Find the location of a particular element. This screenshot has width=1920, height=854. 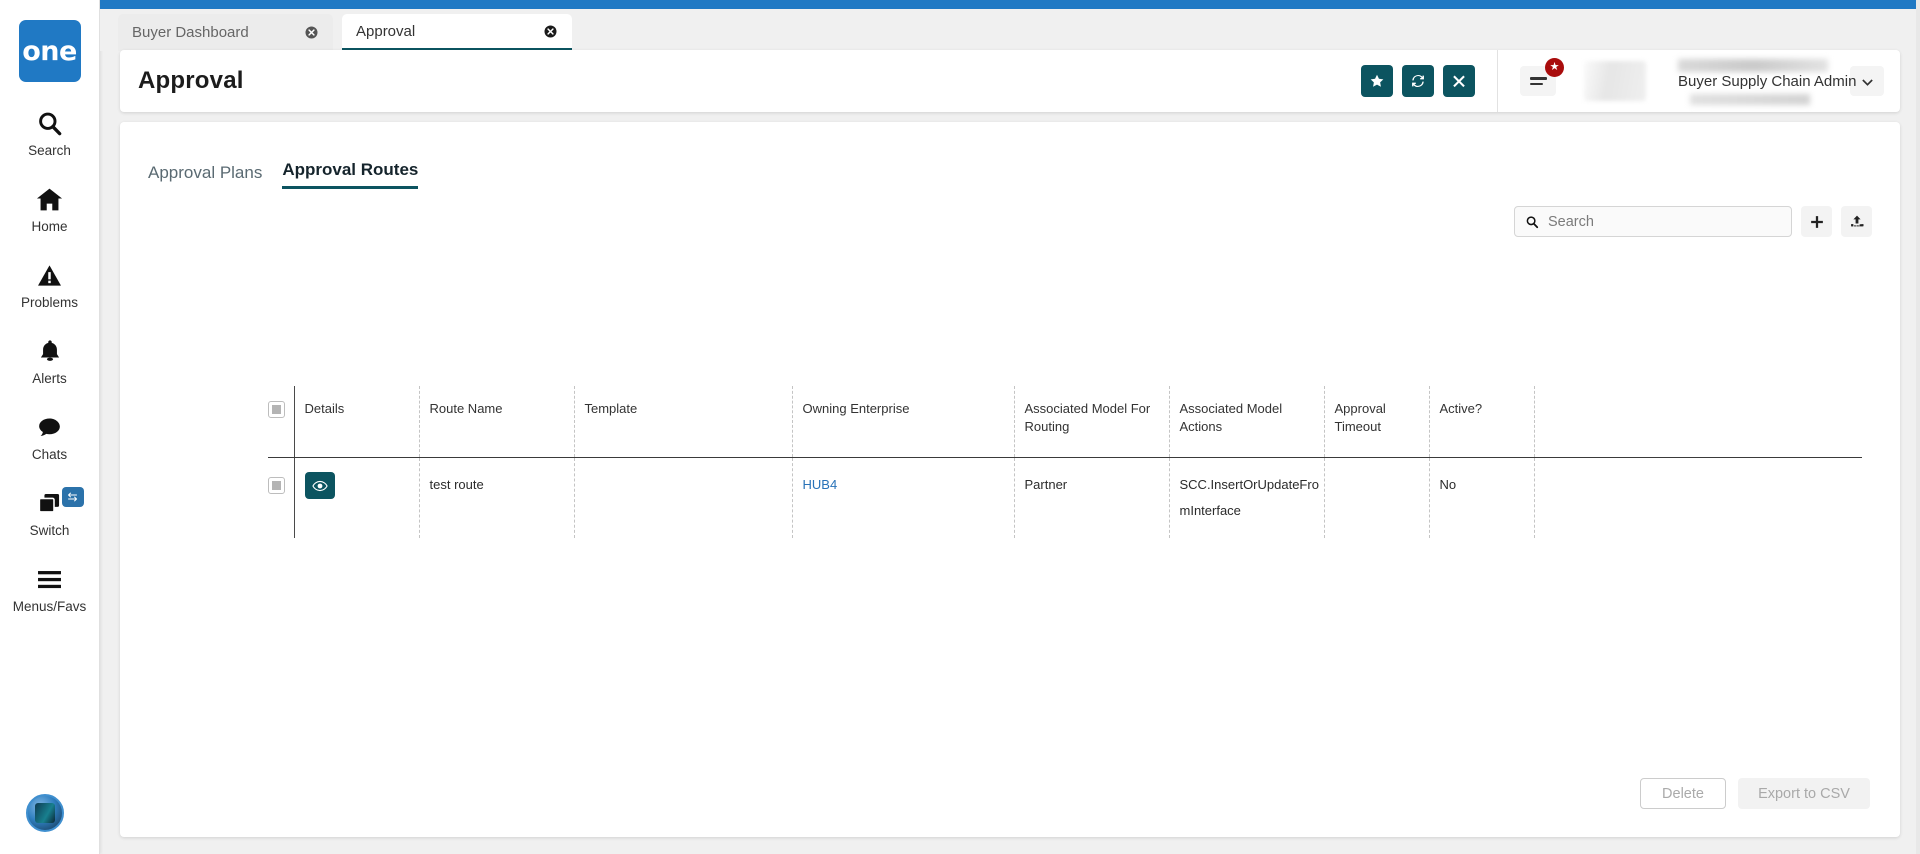

export-to-csv-button: Export to CSV is located at coordinates (1804, 793).